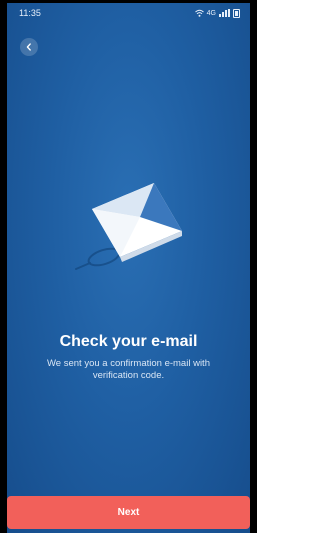 The width and height of the screenshot is (320, 533). Describe the element at coordinates (236, 13) in the screenshot. I see `battery-icon` at that location.